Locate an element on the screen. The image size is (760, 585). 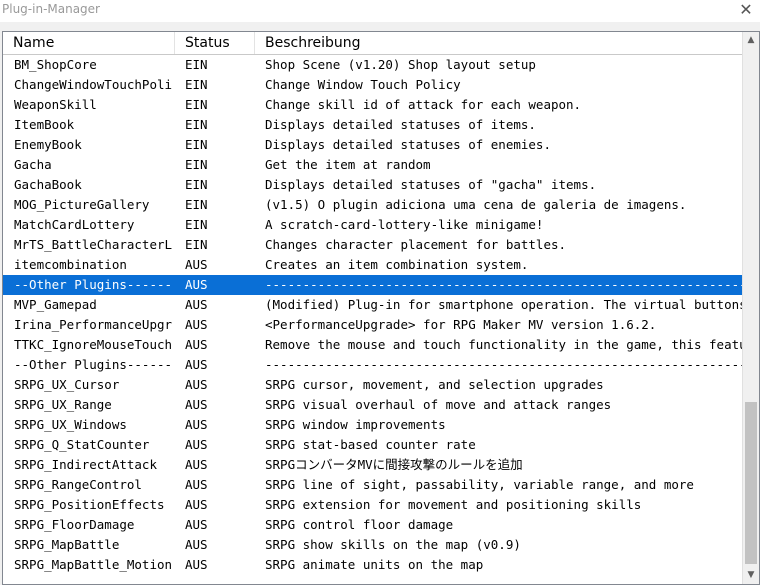
plugin-description: SRPG animate units on the map is located at coordinates (374, 564).